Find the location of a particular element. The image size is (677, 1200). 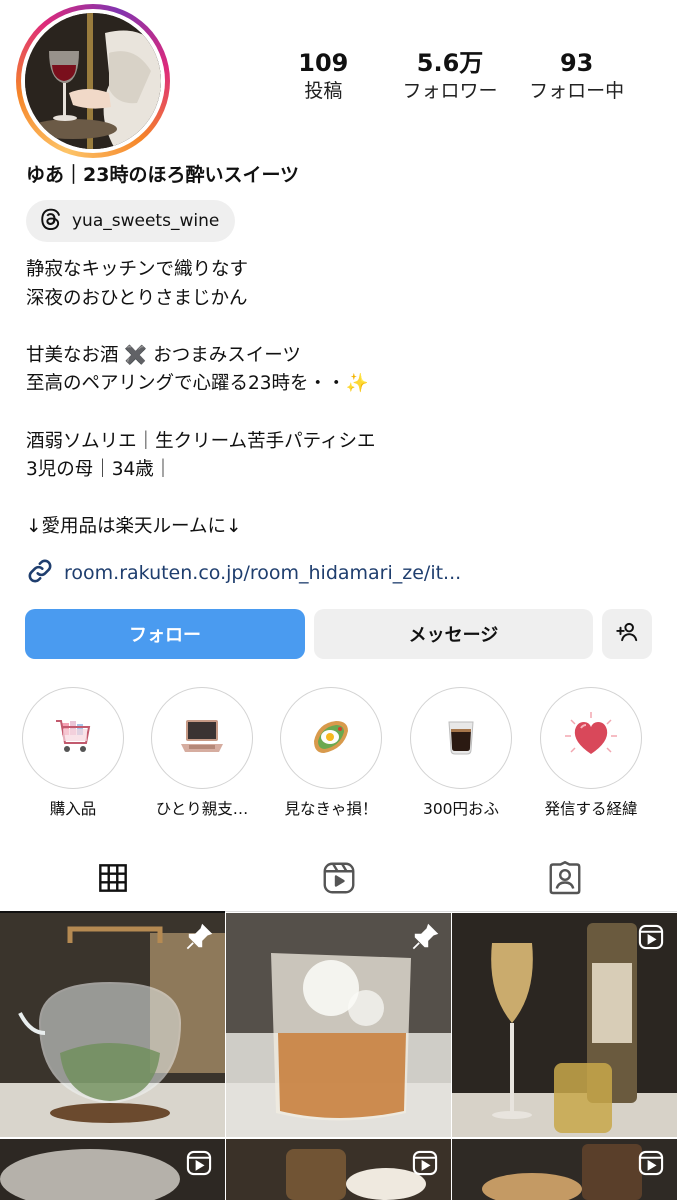

profile-avatar-ring is located at coordinates (93, 81).